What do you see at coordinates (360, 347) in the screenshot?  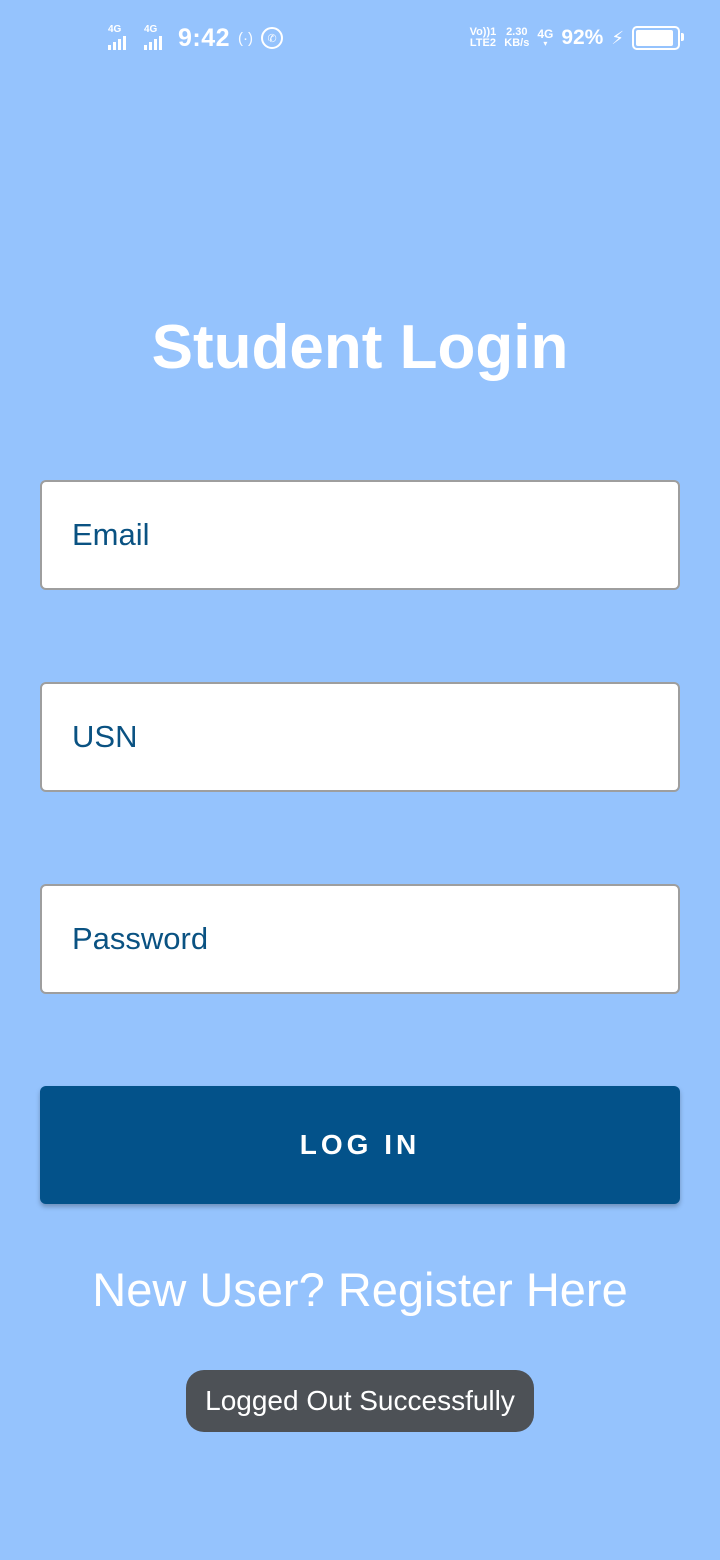 I see `page-title: Student Login` at bounding box center [360, 347].